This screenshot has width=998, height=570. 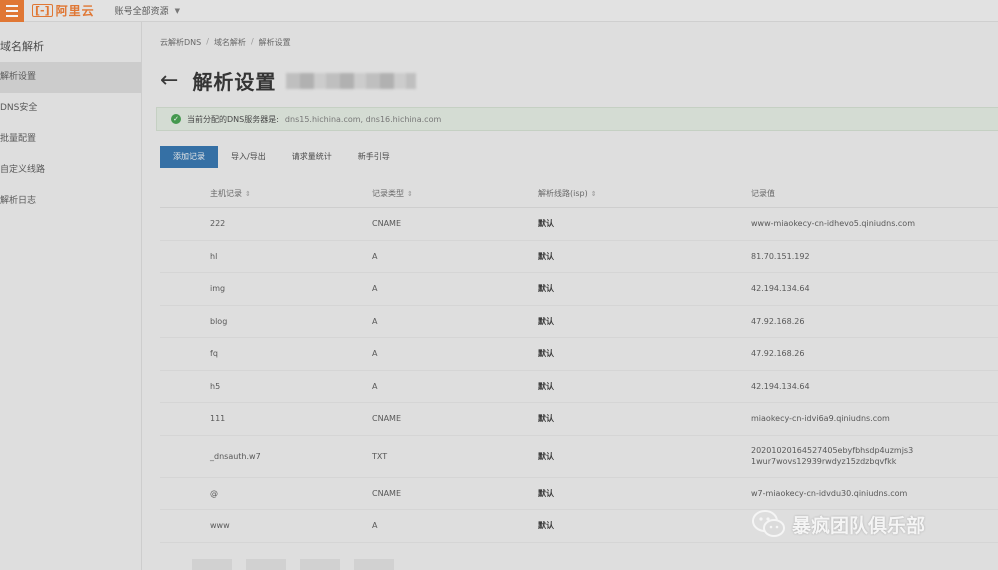 I want to click on cell-value: w7-miaokecy-cn-idvdu30.qiniudns.com, so click(x=829, y=493).